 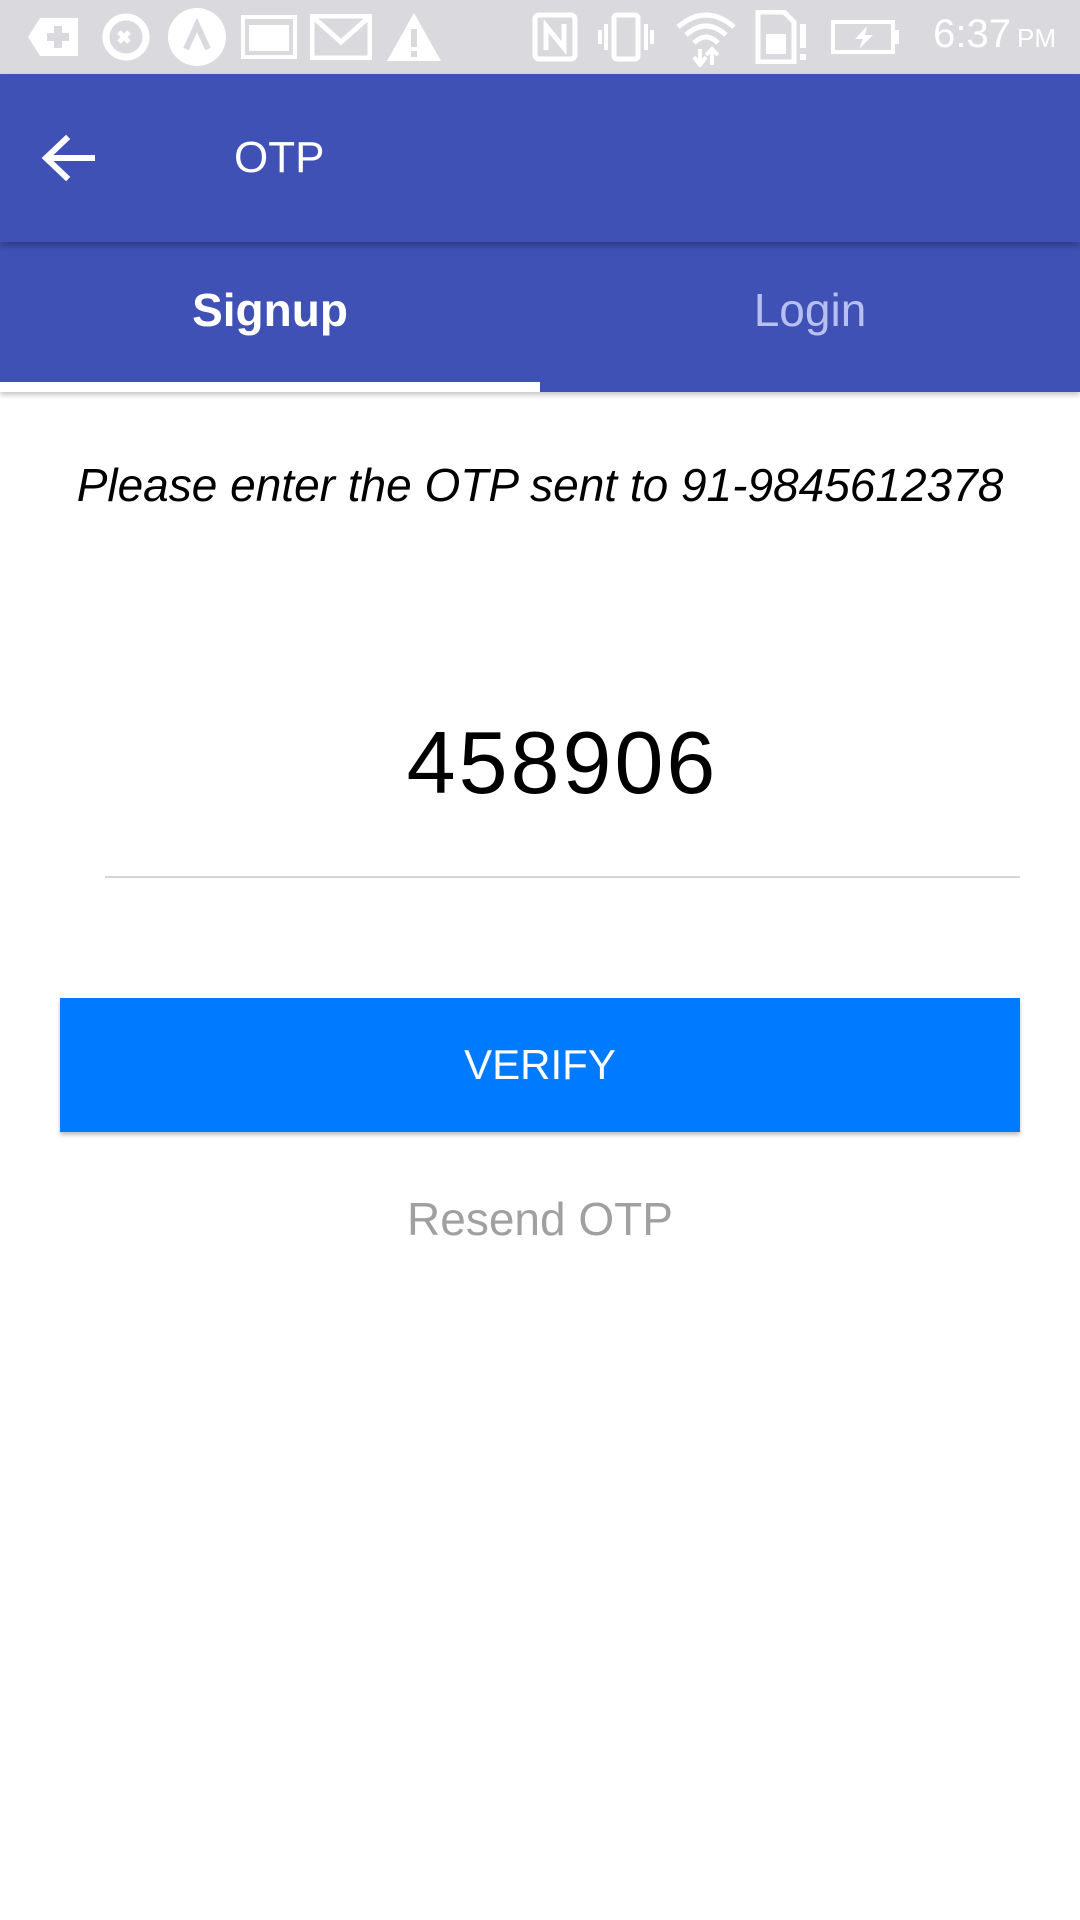 What do you see at coordinates (540, 1219) in the screenshot?
I see `resend-otp-link: Resend OTP` at bounding box center [540, 1219].